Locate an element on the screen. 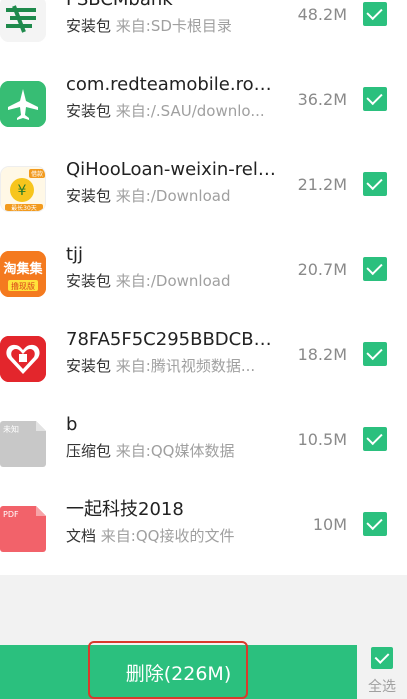 This screenshot has height=699, width=407. file-type: 压缩包 is located at coordinates (89, 451).